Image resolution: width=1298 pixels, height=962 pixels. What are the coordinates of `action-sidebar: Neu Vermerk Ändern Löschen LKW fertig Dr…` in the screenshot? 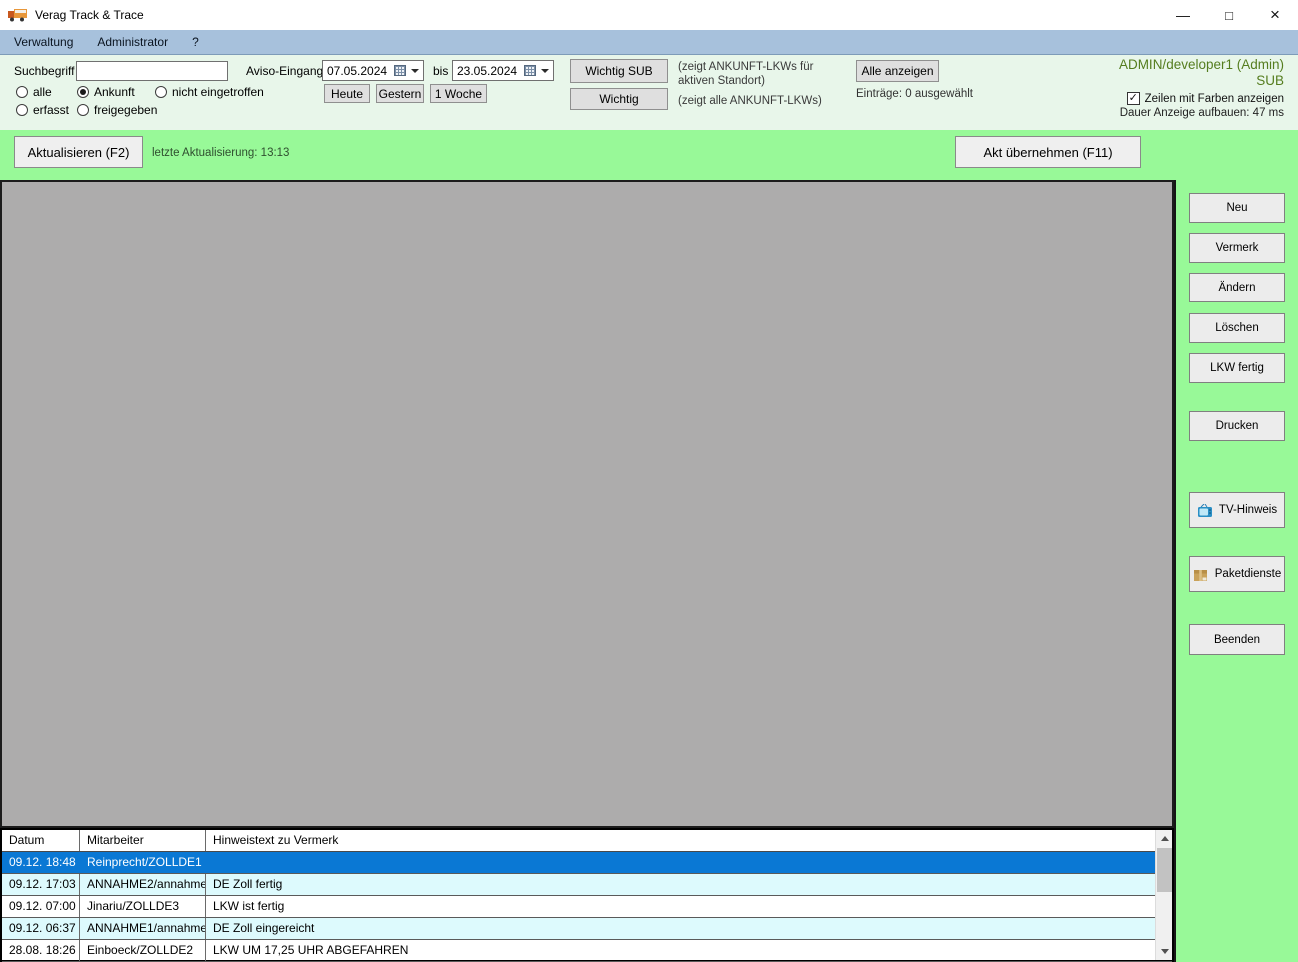 It's located at (1236, 571).